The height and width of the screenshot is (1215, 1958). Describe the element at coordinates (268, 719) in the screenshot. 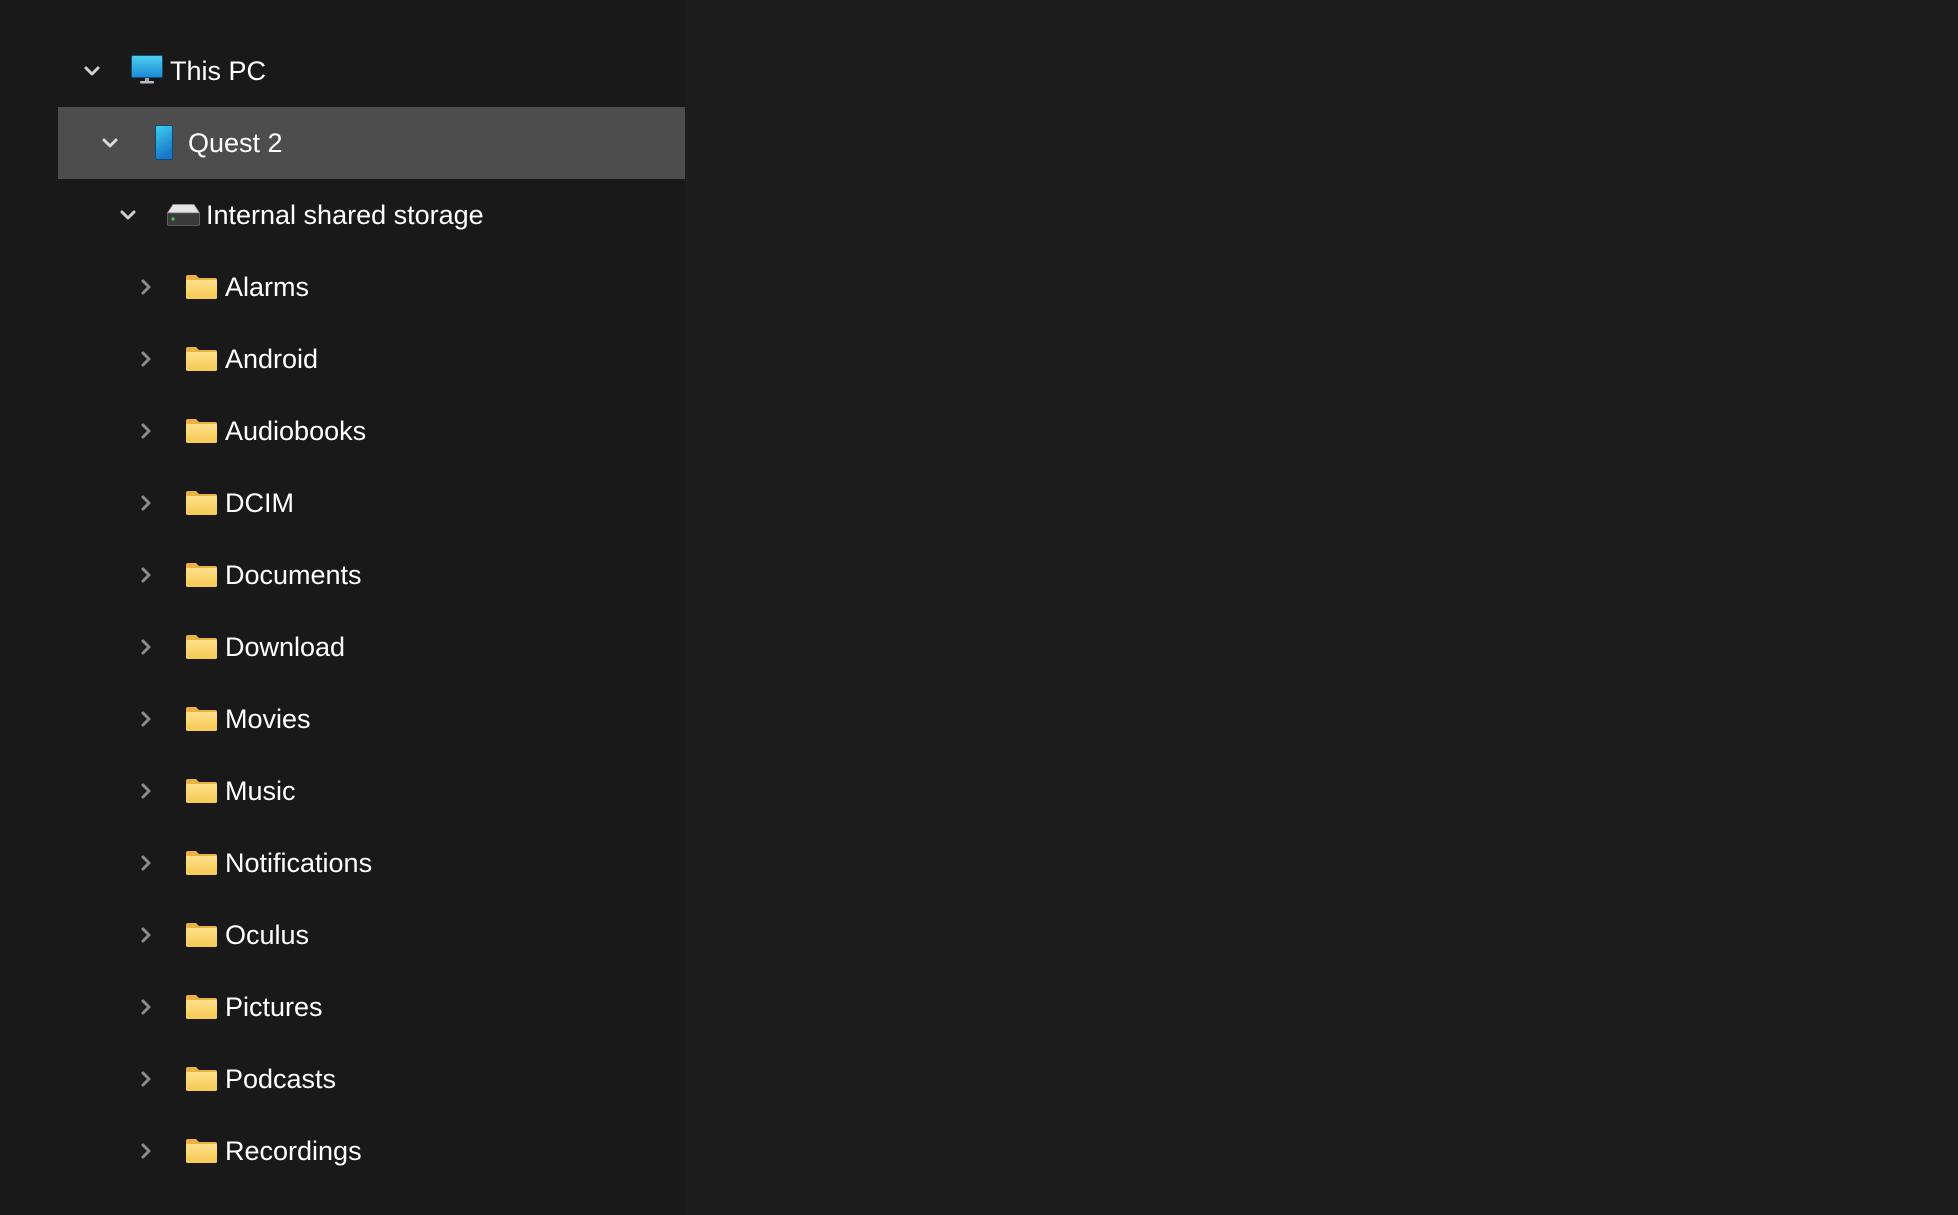

I see `tree-item-label: Movies` at that location.